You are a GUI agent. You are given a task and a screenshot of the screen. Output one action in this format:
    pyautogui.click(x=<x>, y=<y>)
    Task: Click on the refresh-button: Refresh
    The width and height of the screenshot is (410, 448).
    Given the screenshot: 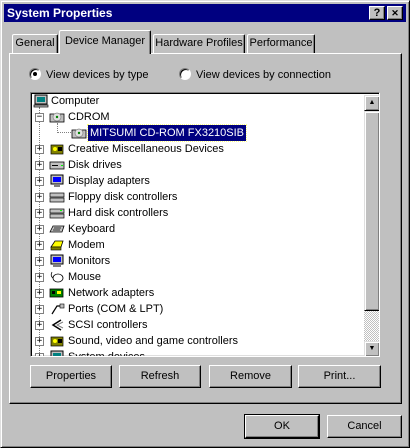 What is the action you would take?
    pyautogui.click(x=160, y=376)
    